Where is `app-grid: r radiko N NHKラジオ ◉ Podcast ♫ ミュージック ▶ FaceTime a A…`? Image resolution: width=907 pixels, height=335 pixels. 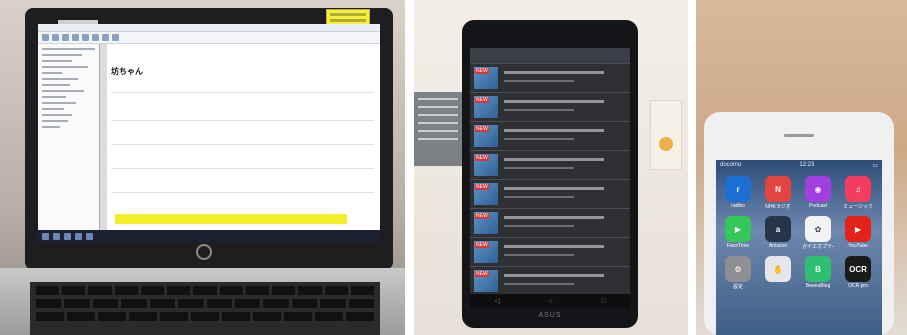 app-grid: r radiko N NHKラジオ ◉ Podcast ♫ ミュージック ▶ FaceTime a A… is located at coordinates (800, 233).